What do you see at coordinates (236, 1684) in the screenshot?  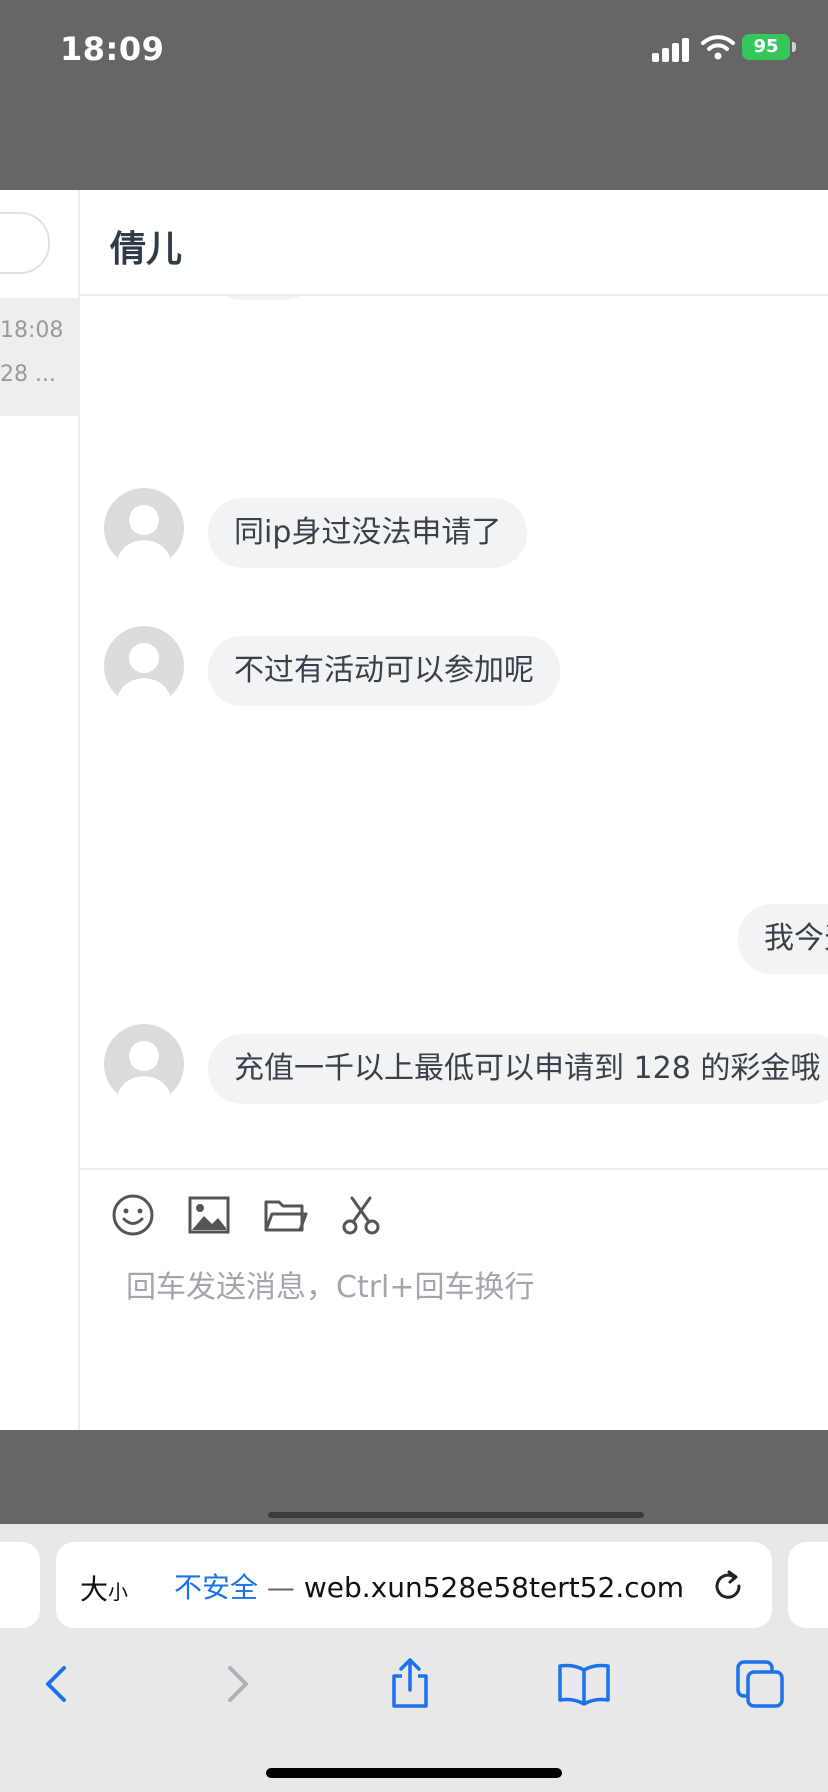 I see `forward-icon` at bounding box center [236, 1684].